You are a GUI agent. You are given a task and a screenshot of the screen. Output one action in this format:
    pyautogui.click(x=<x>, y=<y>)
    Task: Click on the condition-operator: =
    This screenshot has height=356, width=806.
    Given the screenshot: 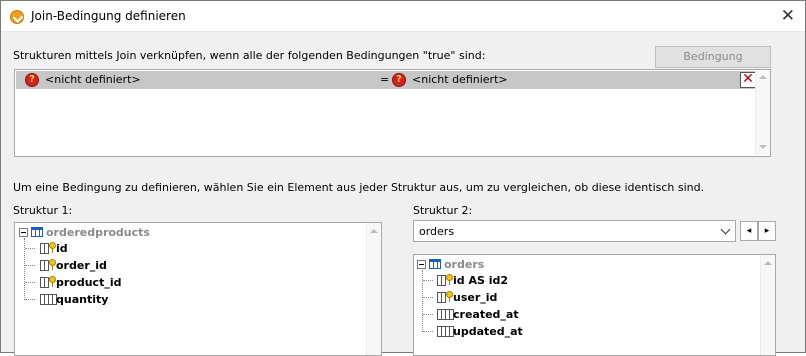 What is the action you would take?
    pyautogui.click(x=385, y=79)
    